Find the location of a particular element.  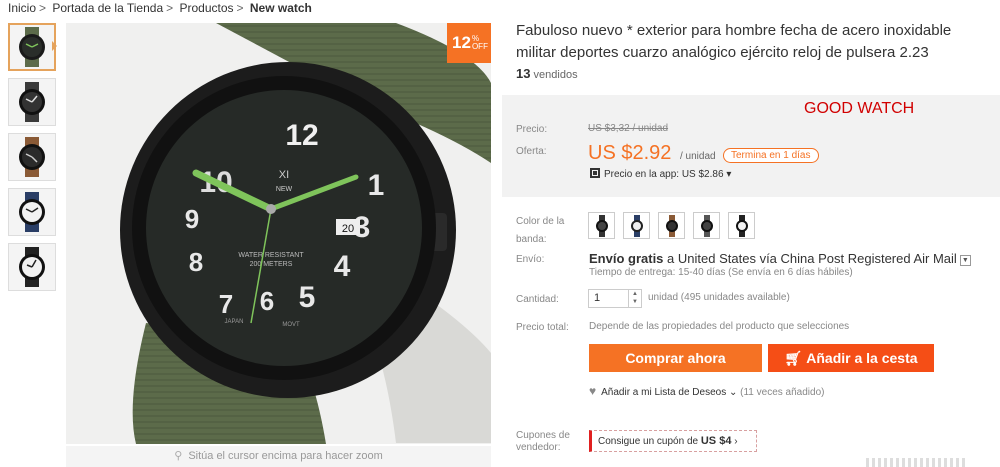

zoom-hint-text: Sitúa el cursor encima para hacer zoom is located at coordinates (285, 456).